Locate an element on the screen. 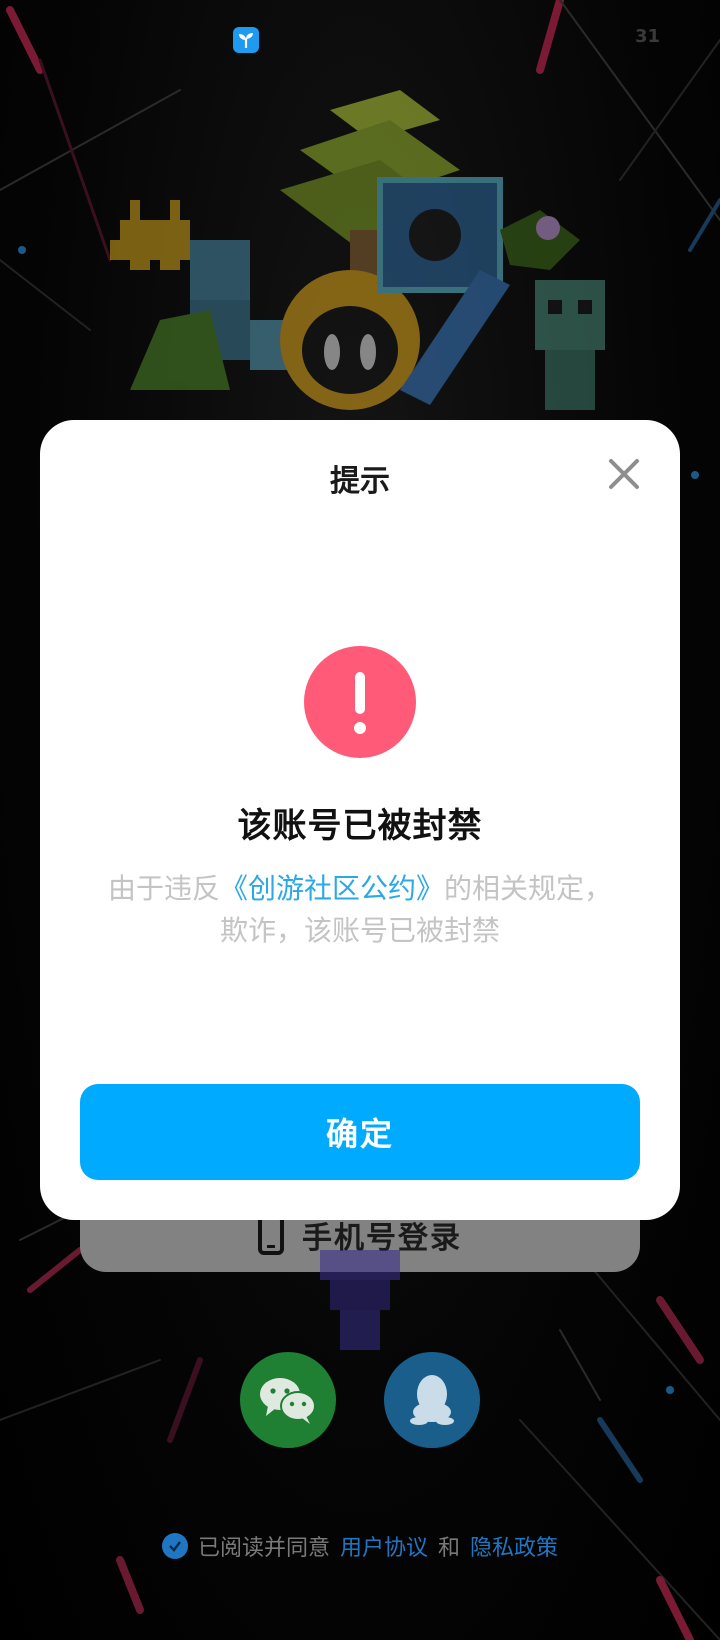  wechat-icon is located at coordinates (288, 1401).